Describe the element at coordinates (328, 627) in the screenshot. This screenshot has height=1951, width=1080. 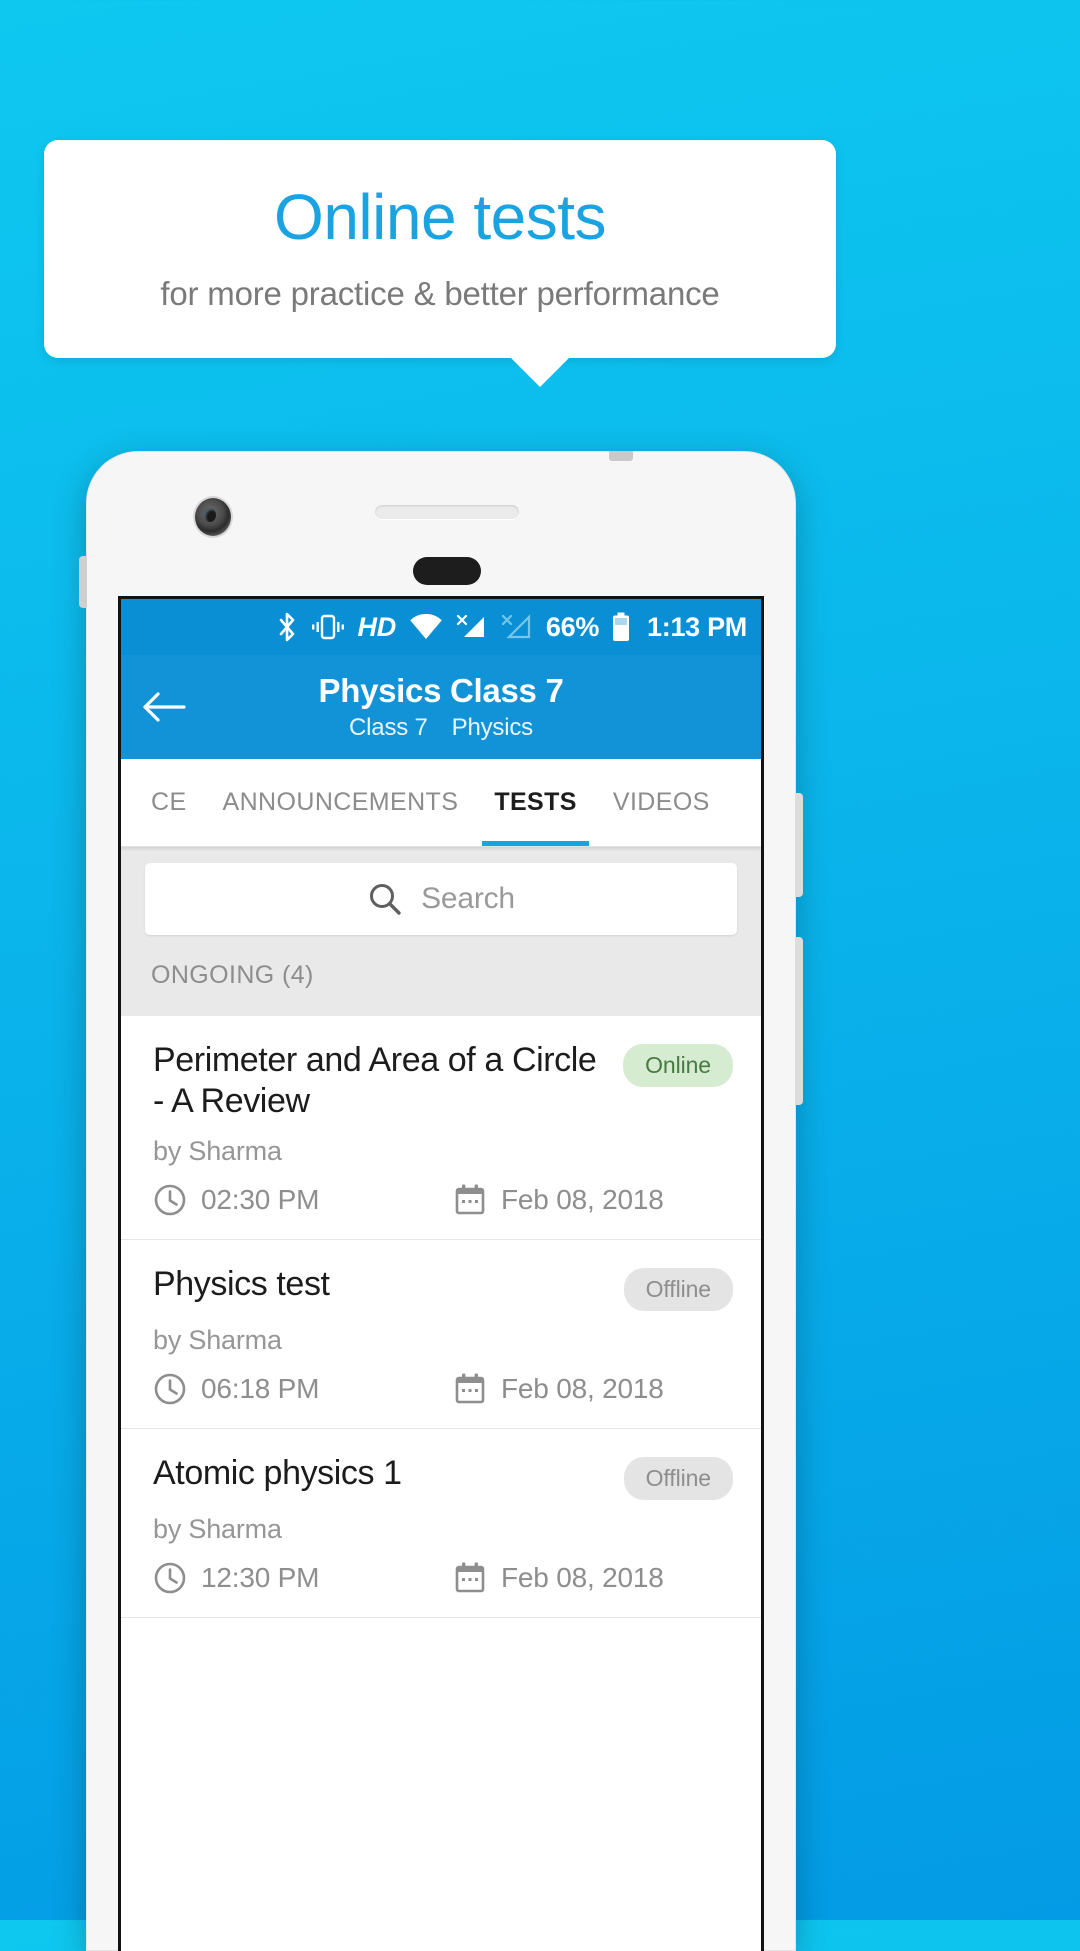
I see `vibrate-icon` at that location.